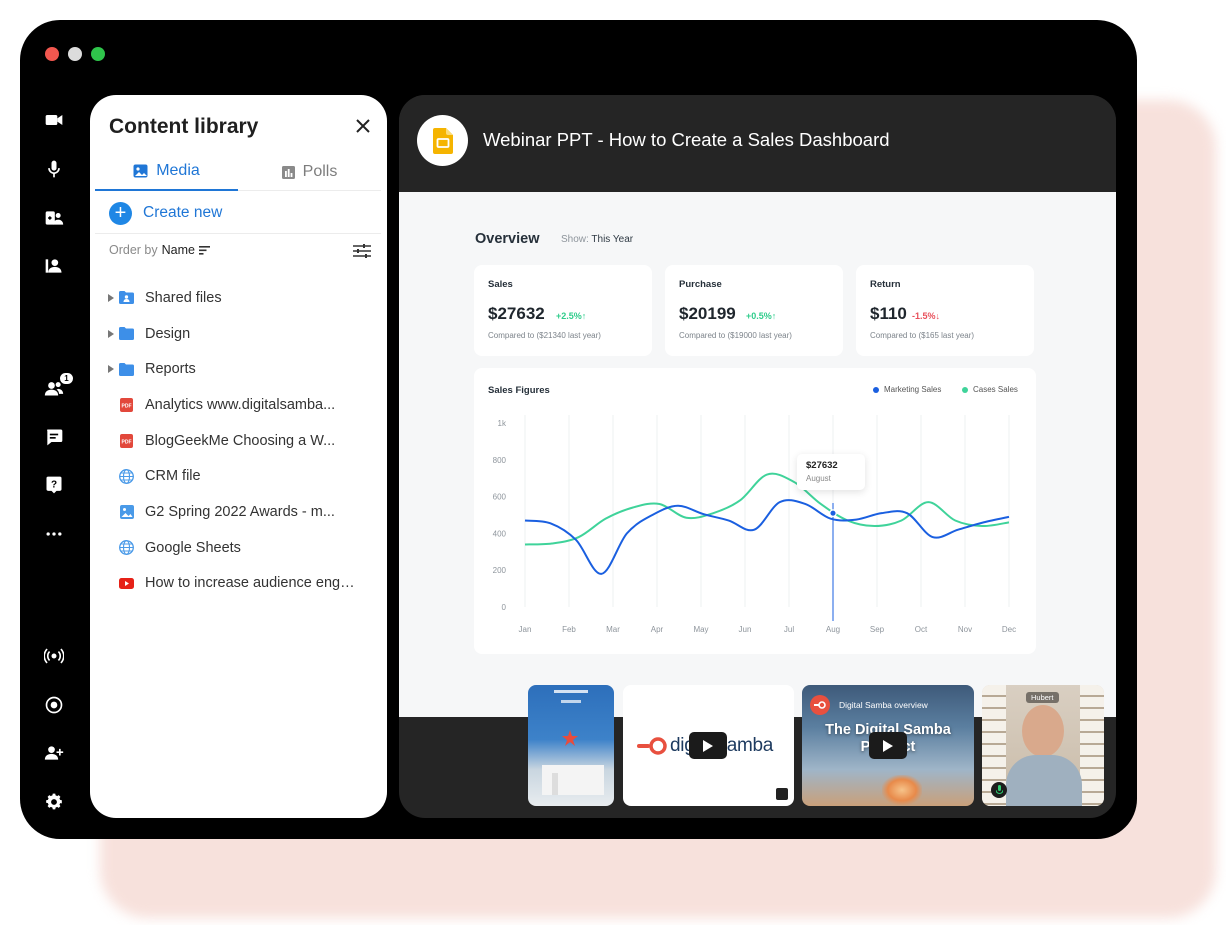 The width and height of the screenshot is (1226, 925). What do you see at coordinates (500, 497) in the screenshot?
I see `y-tick-label: 600` at bounding box center [500, 497].